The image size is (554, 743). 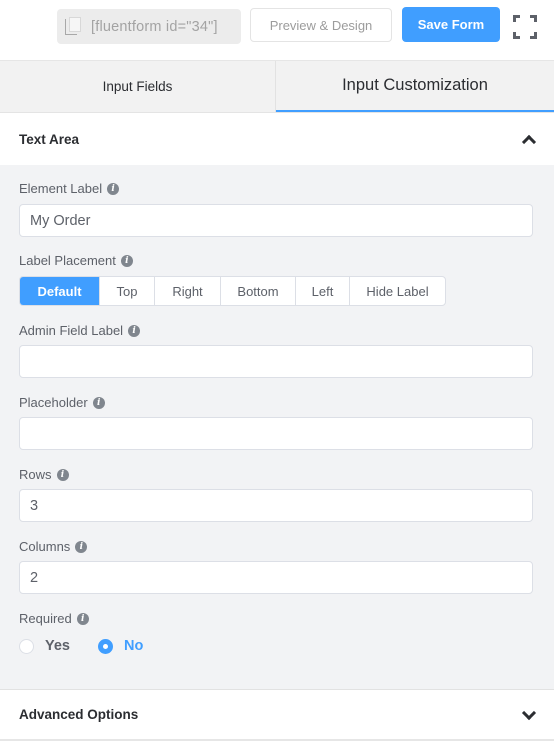 What do you see at coordinates (276, 361) in the screenshot?
I see `admin-field-label-input` at bounding box center [276, 361].